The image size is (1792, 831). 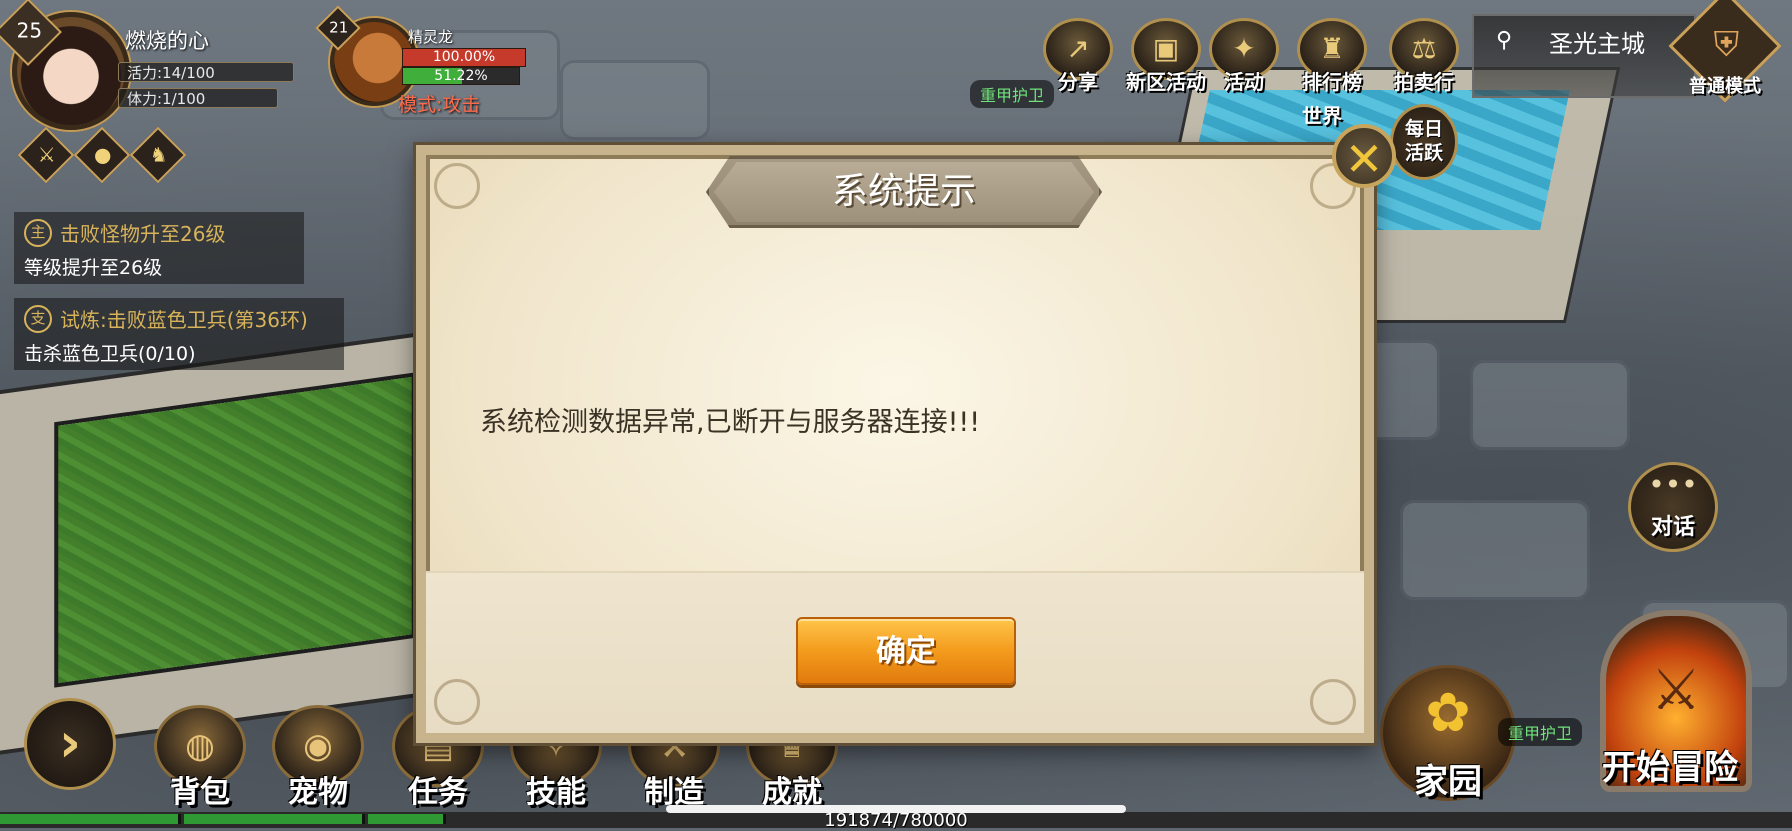 I want to click on sunflower-icon: ✿, so click(x=1448, y=712).